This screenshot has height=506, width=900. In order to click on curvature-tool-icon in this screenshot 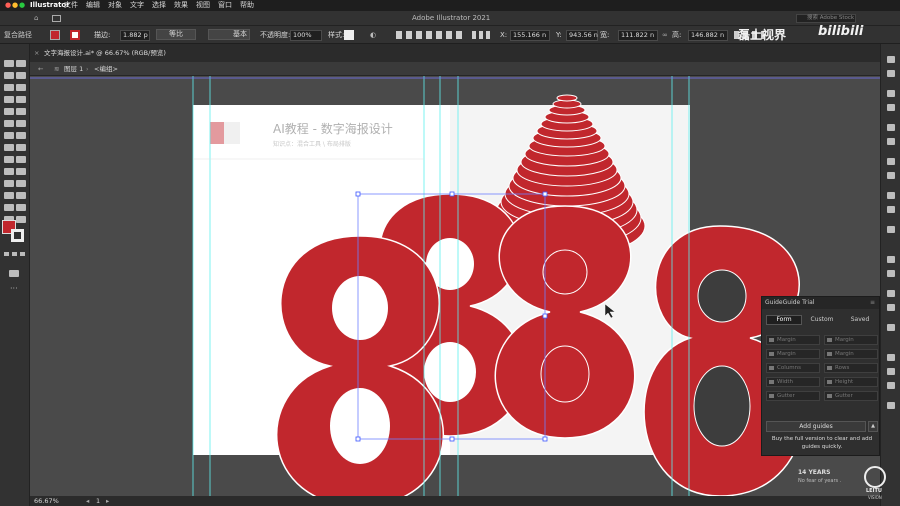, I will do `click(21, 87)`.